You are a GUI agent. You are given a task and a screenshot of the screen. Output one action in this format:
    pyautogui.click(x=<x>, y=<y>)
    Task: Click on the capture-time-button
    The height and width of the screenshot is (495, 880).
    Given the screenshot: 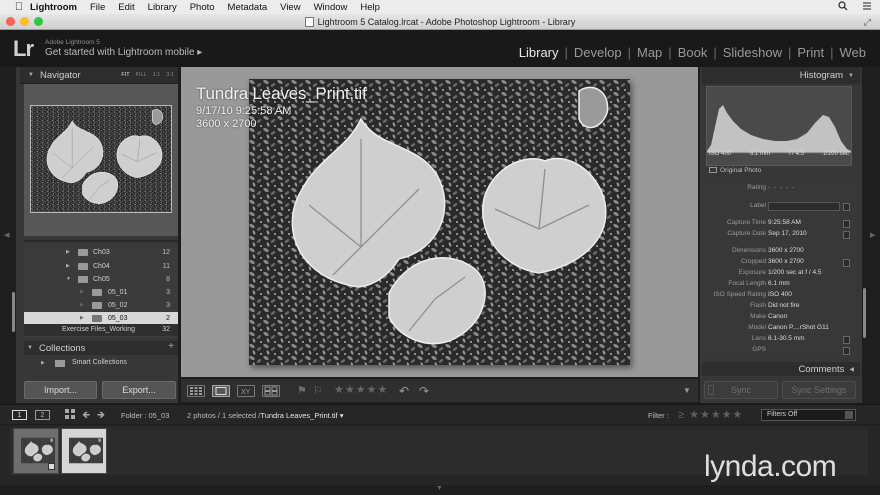 What is the action you would take?
    pyautogui.click(x=846, y=224)
    